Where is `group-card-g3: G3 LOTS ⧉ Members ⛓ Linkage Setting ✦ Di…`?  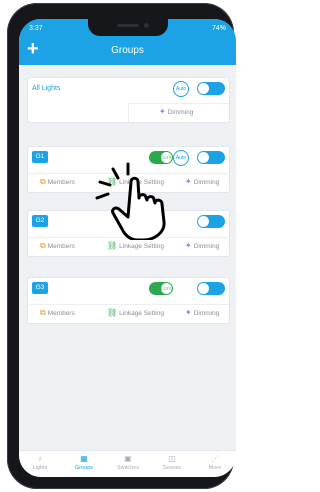 group-card-g3: G3 LOTS ⧉ Members ⛓ Linkage Setting ✦ Di… is located at coordinates (128, 300).